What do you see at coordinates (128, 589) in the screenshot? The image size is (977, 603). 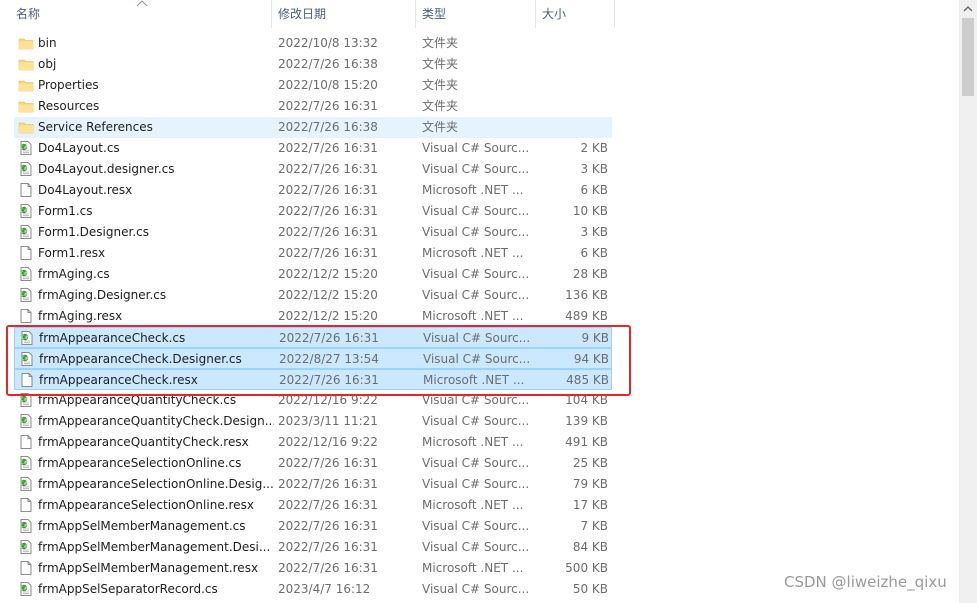 I see `file-name: frmAppSelSeparatorRecord.cs` at bounding box center [128, 589].